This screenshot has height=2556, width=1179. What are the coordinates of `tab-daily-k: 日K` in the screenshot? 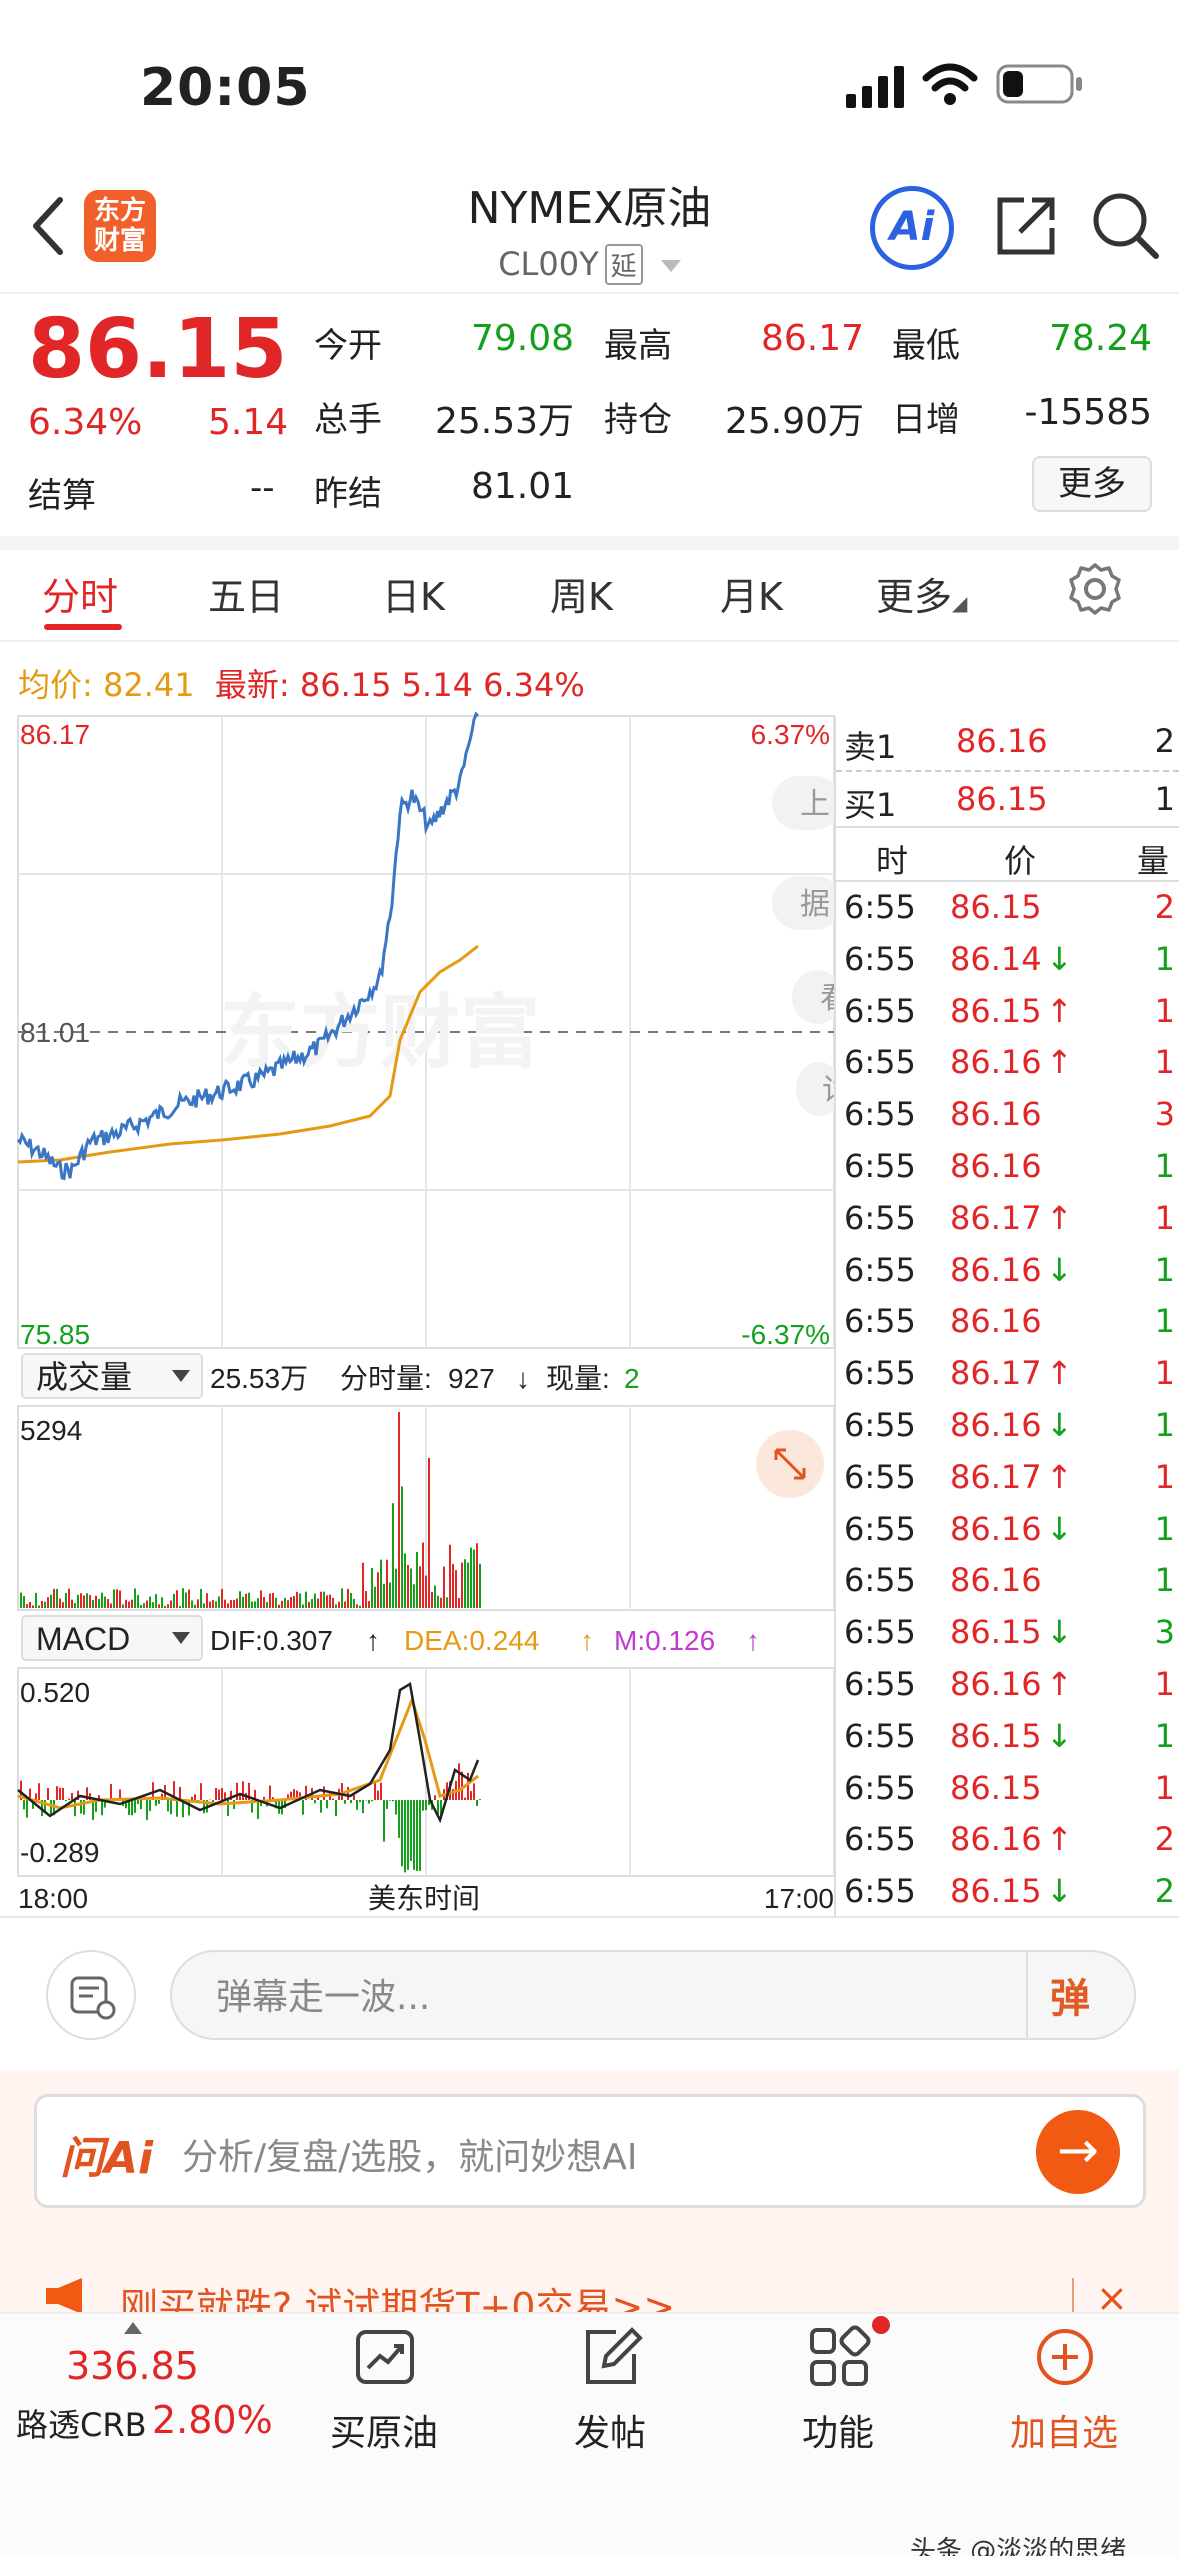 It's located at (413, 593).